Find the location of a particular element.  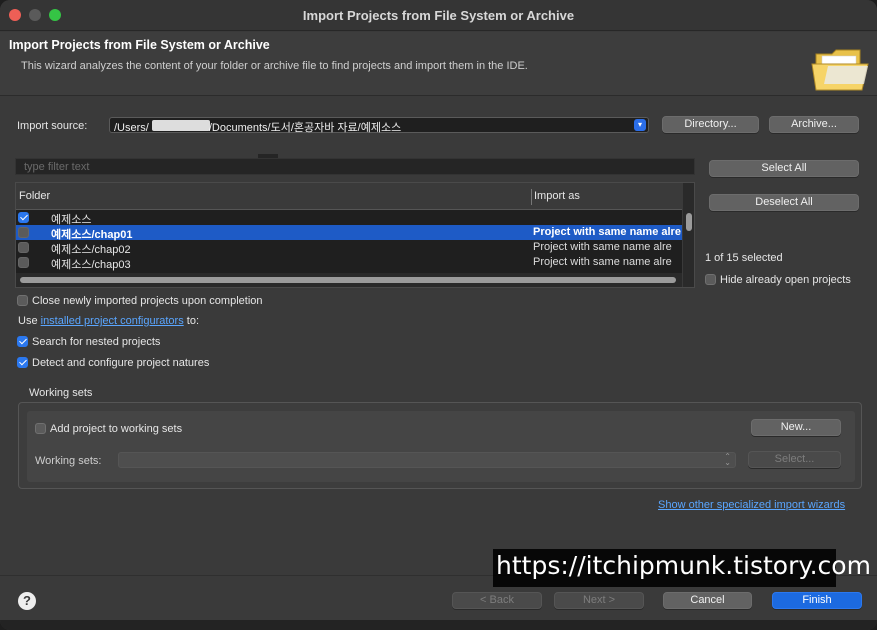

configurators-line: Use installed project configurators to: is located at coordinates (108, 321).